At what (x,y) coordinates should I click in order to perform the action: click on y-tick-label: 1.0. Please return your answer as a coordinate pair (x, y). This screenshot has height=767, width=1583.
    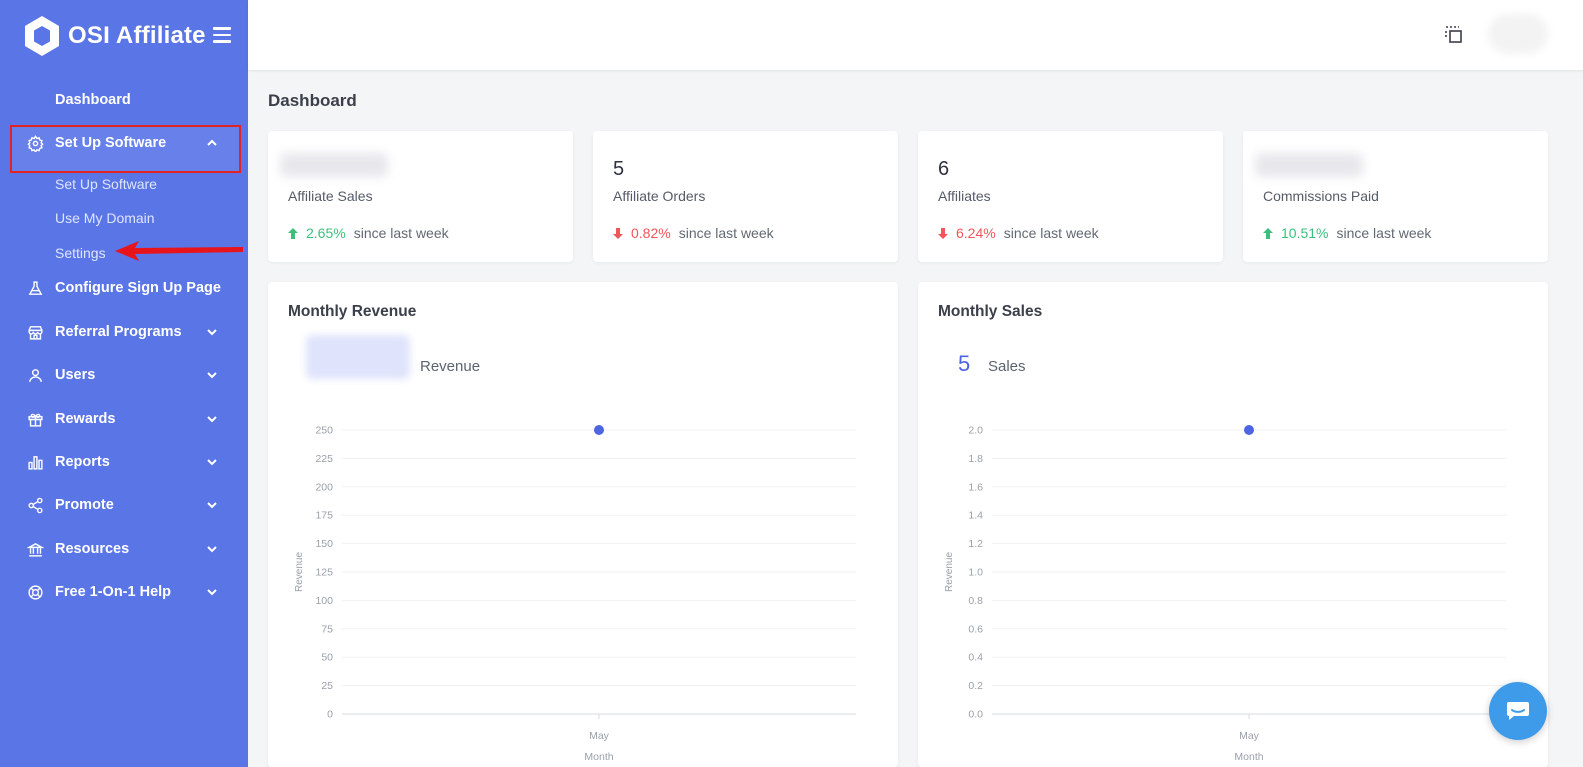
    Looking at the image, I should click on (975, 573).